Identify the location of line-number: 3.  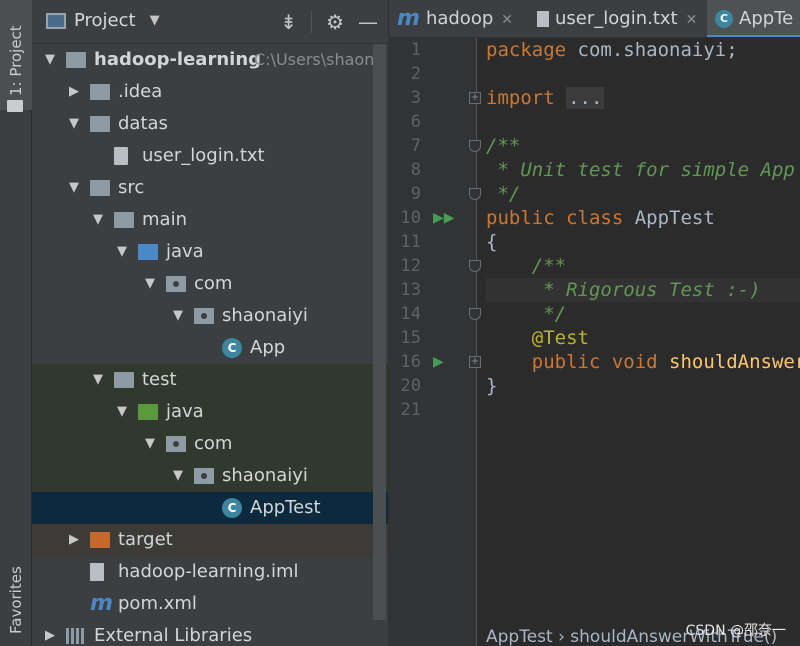
(415, 98).